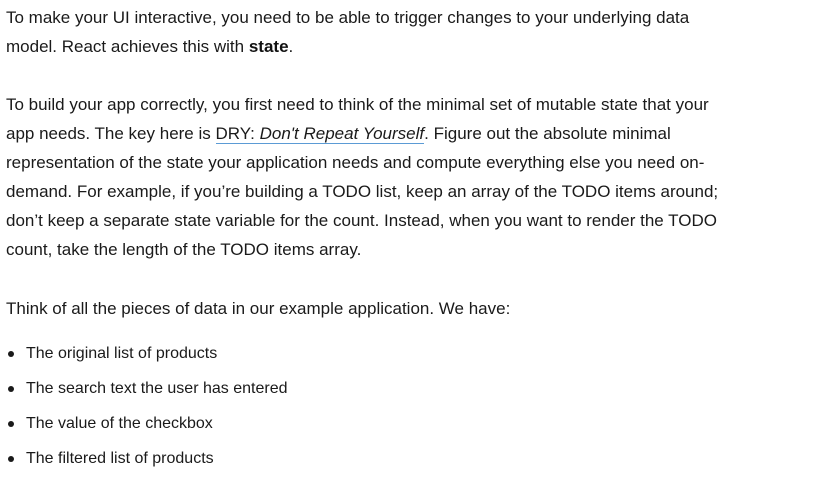  I want to click on list-item-label: The original list of products, so click(122, 353).